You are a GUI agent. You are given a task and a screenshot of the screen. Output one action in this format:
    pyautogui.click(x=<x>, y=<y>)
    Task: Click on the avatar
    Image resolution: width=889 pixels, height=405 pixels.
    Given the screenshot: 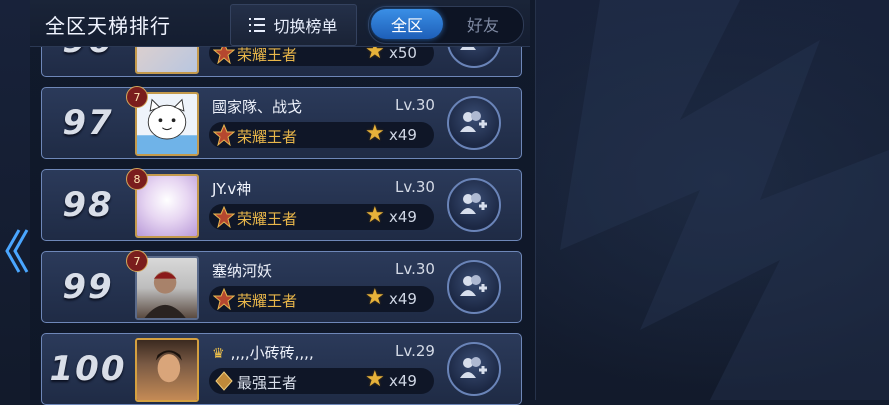 What is the action you would take?
    pyautogui.click(x=167, y=370)
    